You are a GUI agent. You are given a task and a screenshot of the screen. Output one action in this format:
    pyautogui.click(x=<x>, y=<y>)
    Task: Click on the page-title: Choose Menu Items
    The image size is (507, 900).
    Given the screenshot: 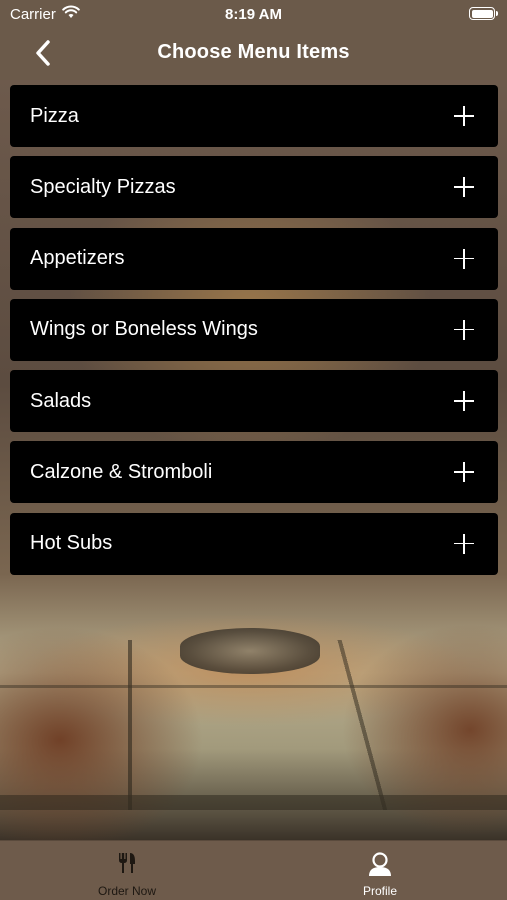 What is the action you would take?
    pyautogui.click(x=253, y=52)
    